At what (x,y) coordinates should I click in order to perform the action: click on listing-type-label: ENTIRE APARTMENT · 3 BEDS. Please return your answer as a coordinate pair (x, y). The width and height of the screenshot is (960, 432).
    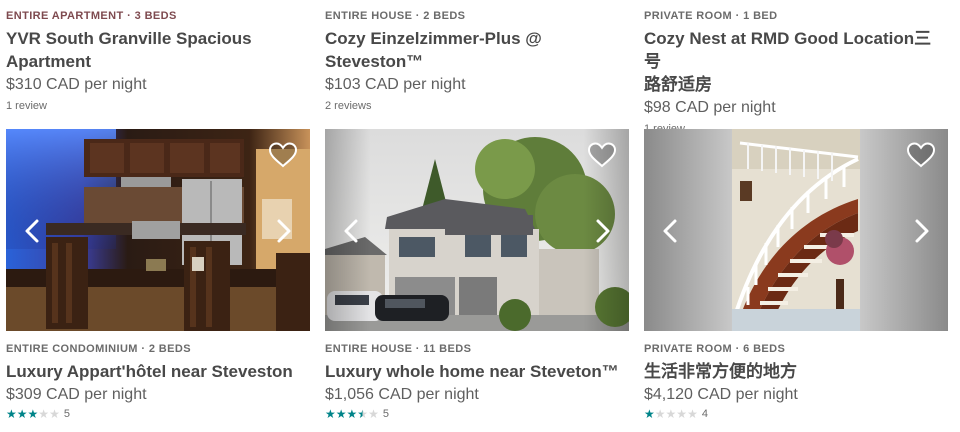
    Looking at the image, I should click on (91, 16).